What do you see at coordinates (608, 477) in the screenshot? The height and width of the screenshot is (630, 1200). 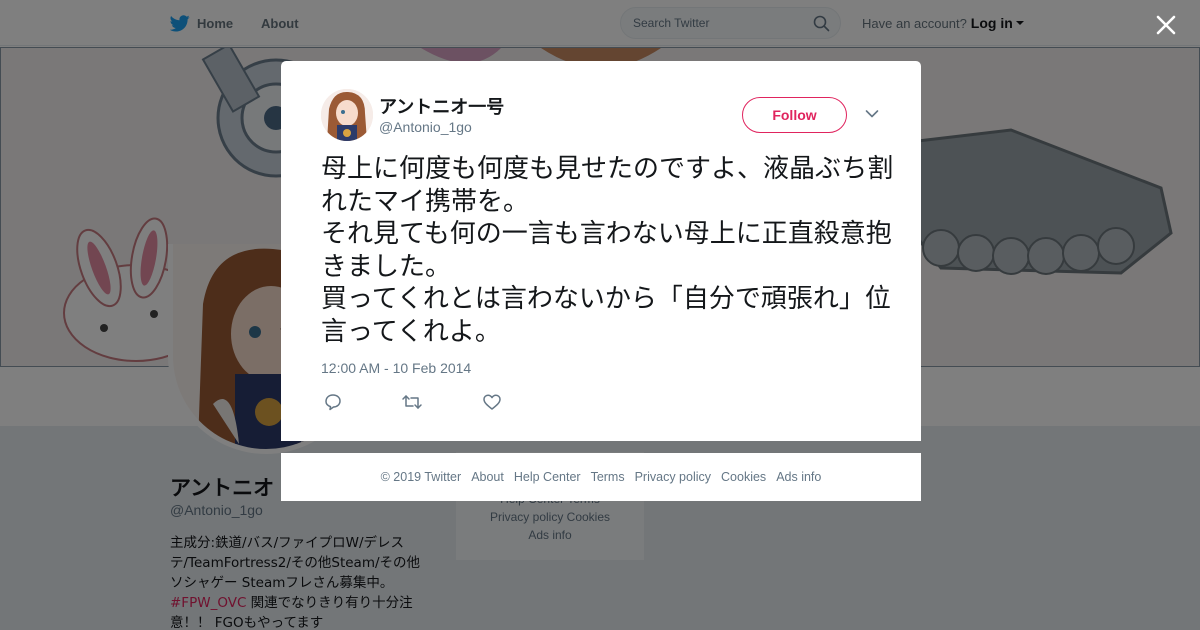 I see `footer-link-terms: Terms` at bounding box center [608, 477].